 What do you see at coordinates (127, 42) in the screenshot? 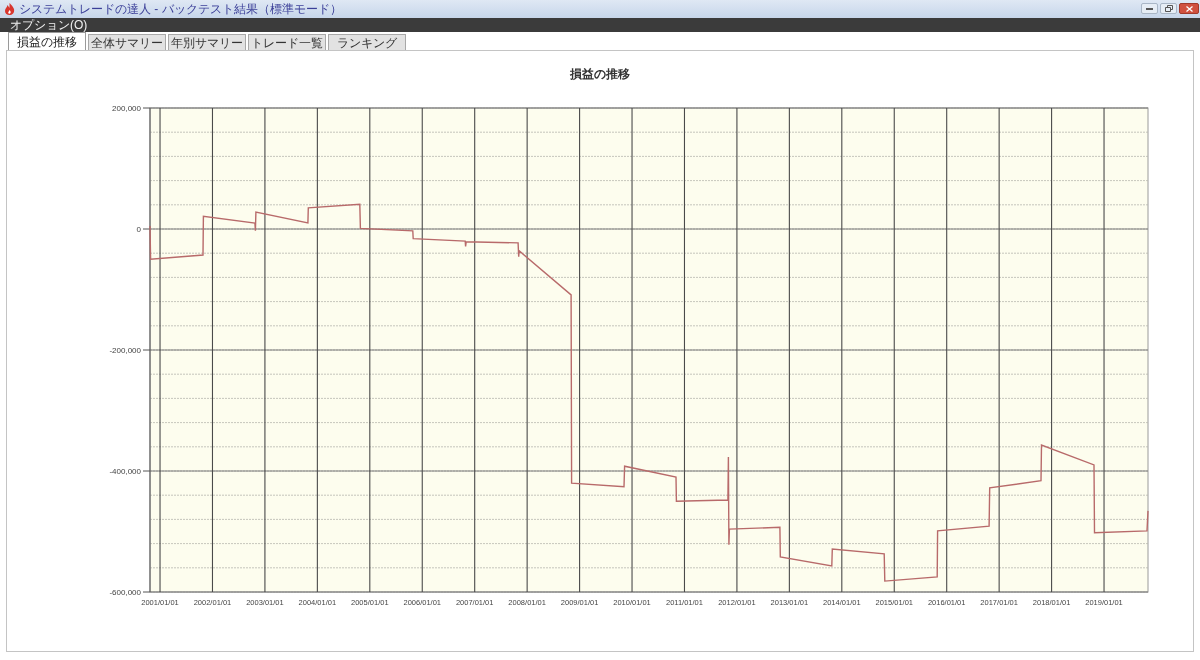
I see `tab: 全体サマリー` at bounding box center [127, 42].